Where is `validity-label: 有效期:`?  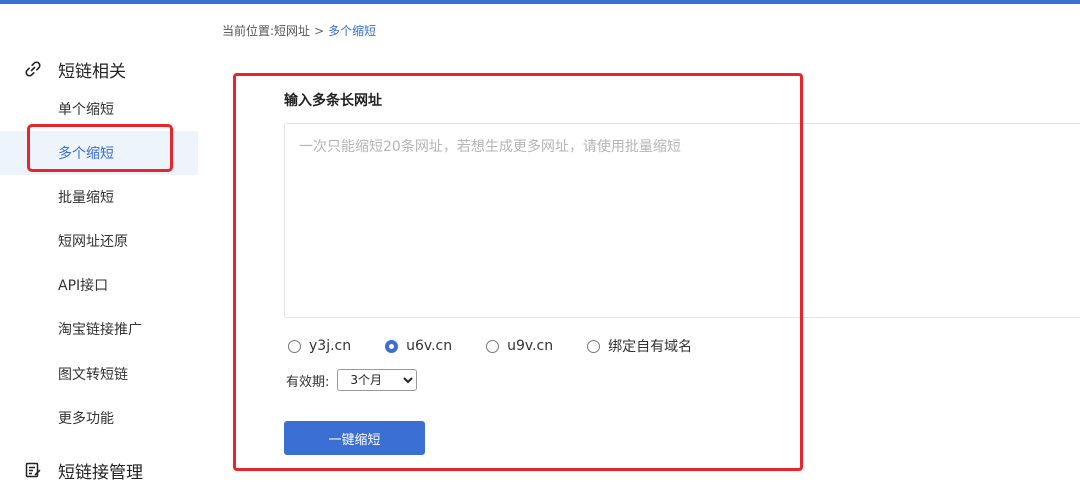
validity-label: 有效期: is located at coordinates (308, 382).